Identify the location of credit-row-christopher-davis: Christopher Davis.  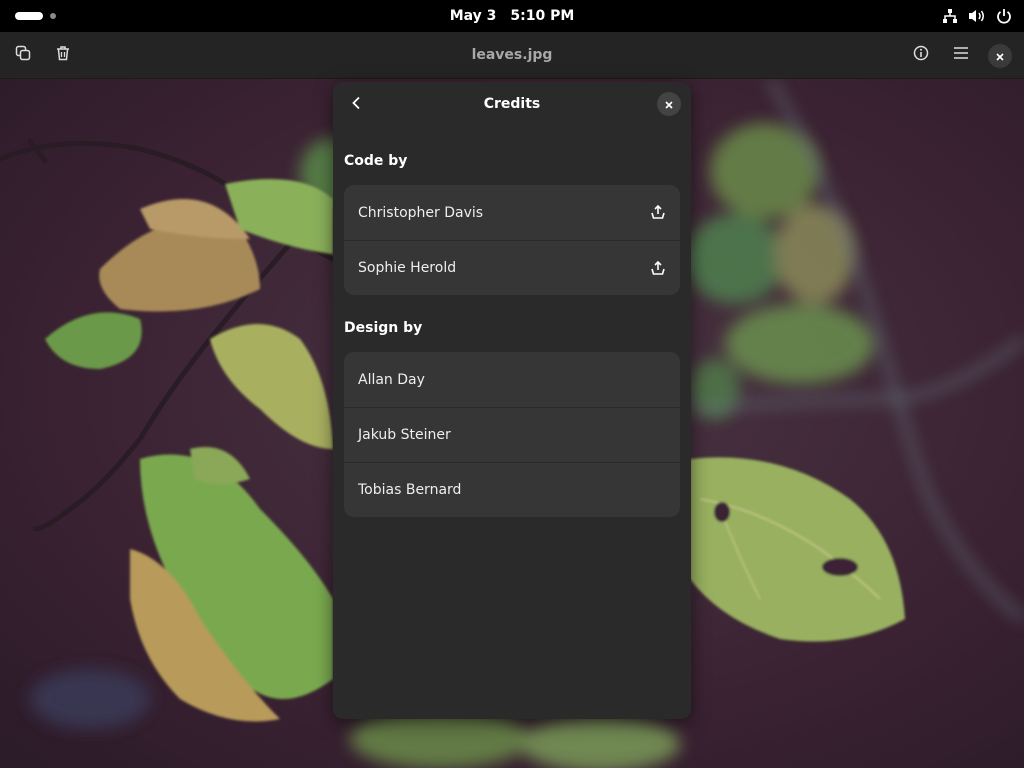
(512, 212).